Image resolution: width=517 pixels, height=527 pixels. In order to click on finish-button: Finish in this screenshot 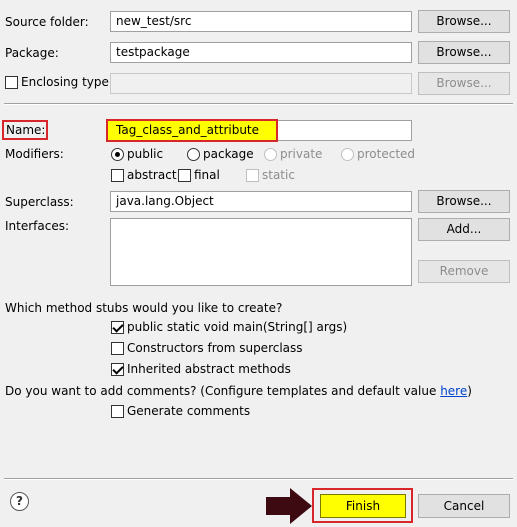, I will do `click(363, 506)`.